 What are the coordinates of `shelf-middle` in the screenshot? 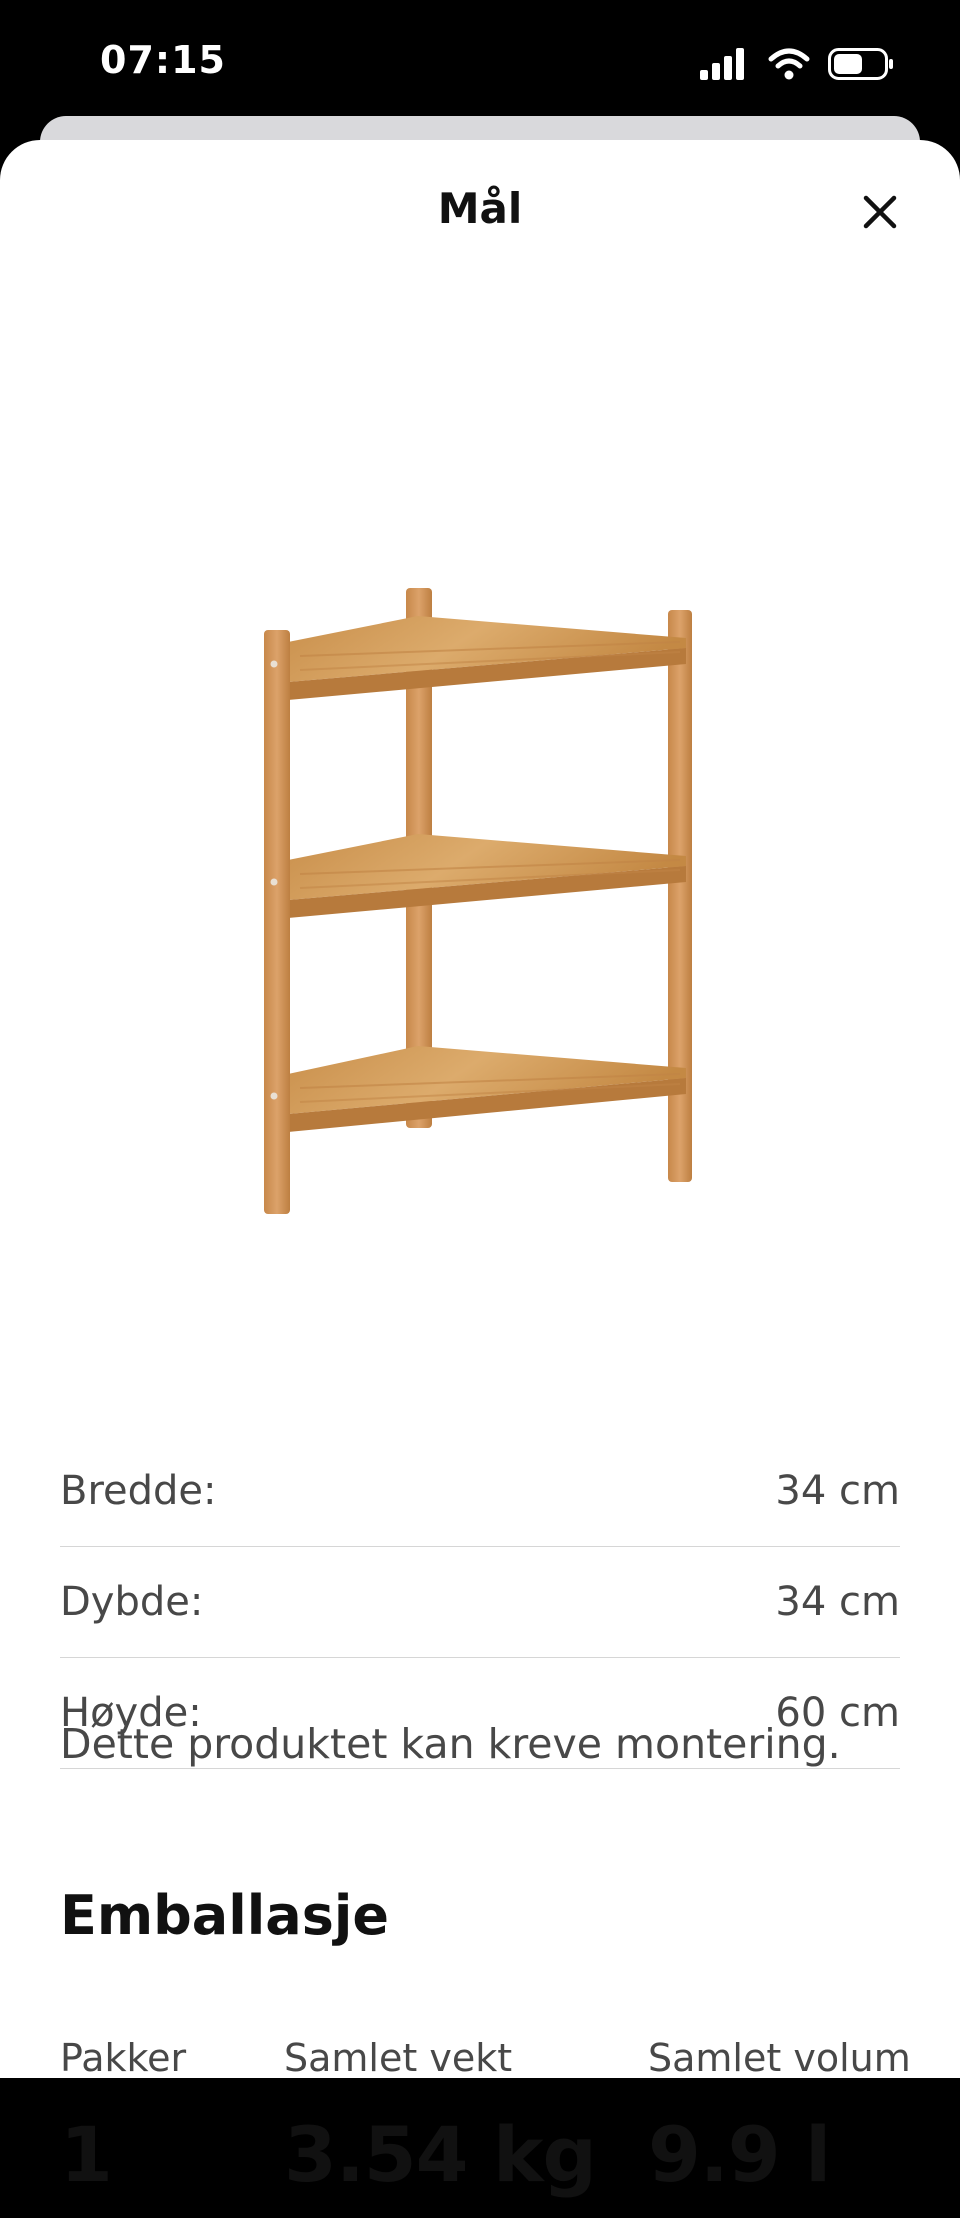 It's located at (487, 876).